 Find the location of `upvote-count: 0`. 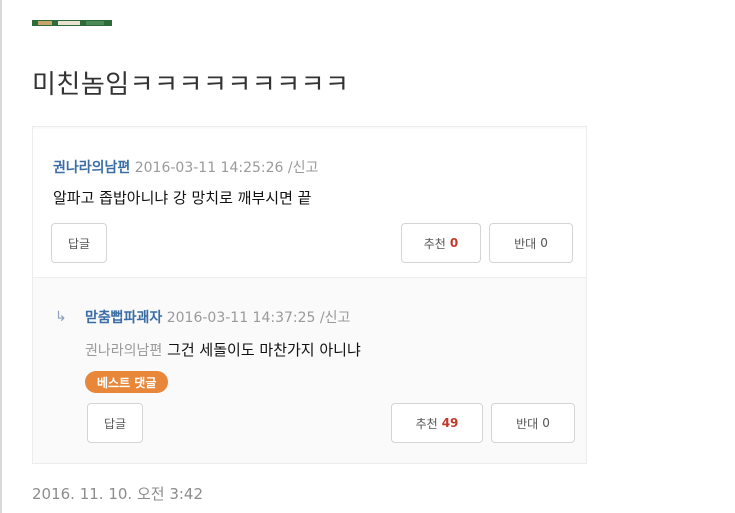

upvote-count: 0 is located at coordinates (454, 243).